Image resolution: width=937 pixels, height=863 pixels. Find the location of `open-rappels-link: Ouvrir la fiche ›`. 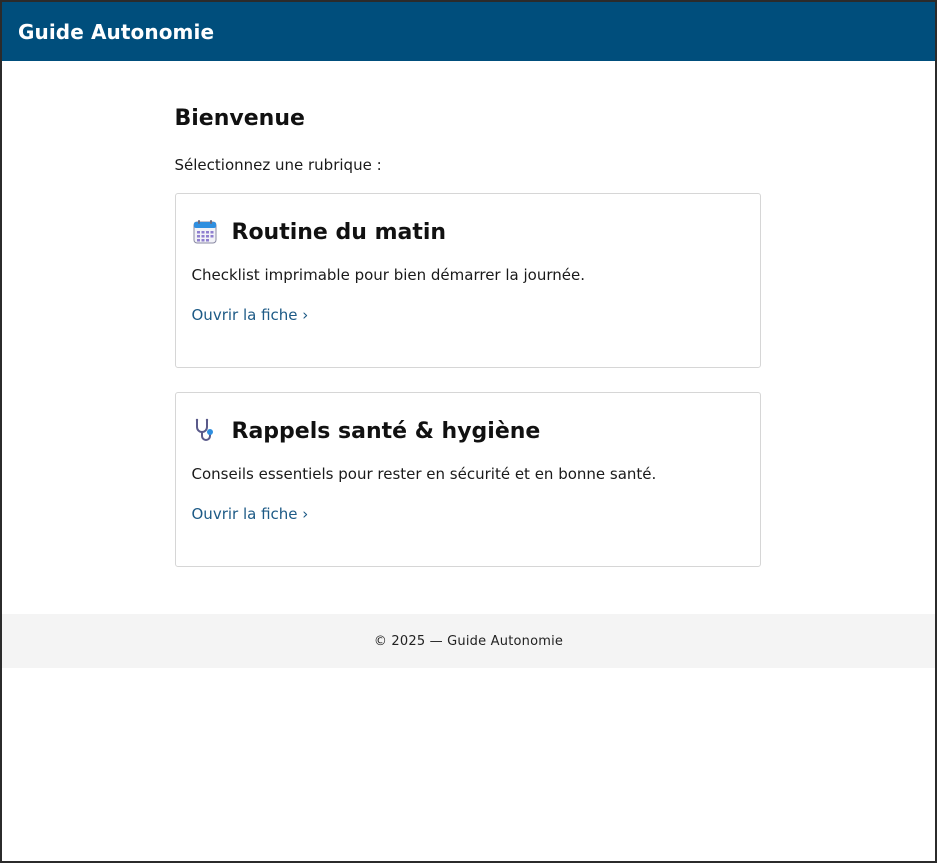

open-rappels-link: Ouvrir la fiche › is located at coordinates (250, 514).